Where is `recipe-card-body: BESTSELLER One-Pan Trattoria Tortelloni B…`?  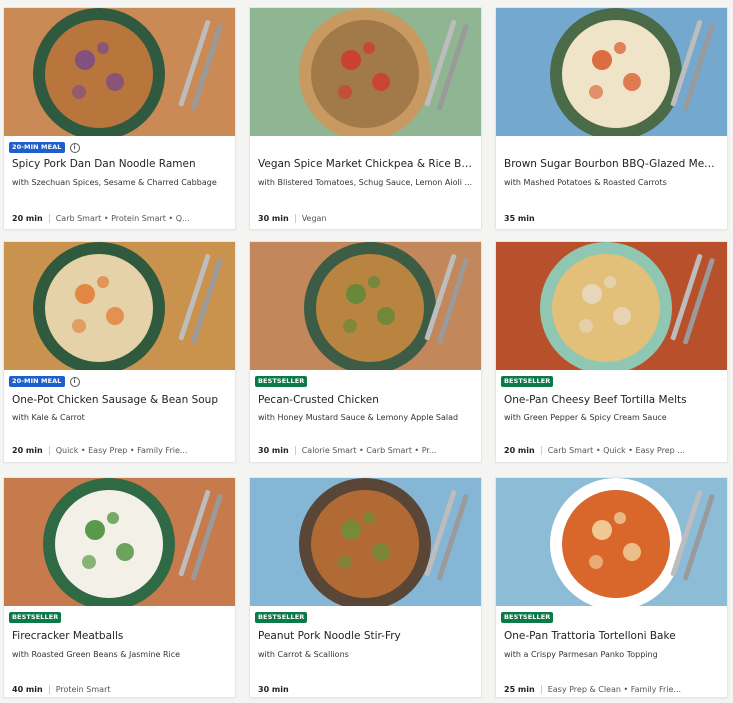
recipe-card-body: BESTSELLER One-Pan Trattoria Tortelloni B… is located at coordinates (611, 651).